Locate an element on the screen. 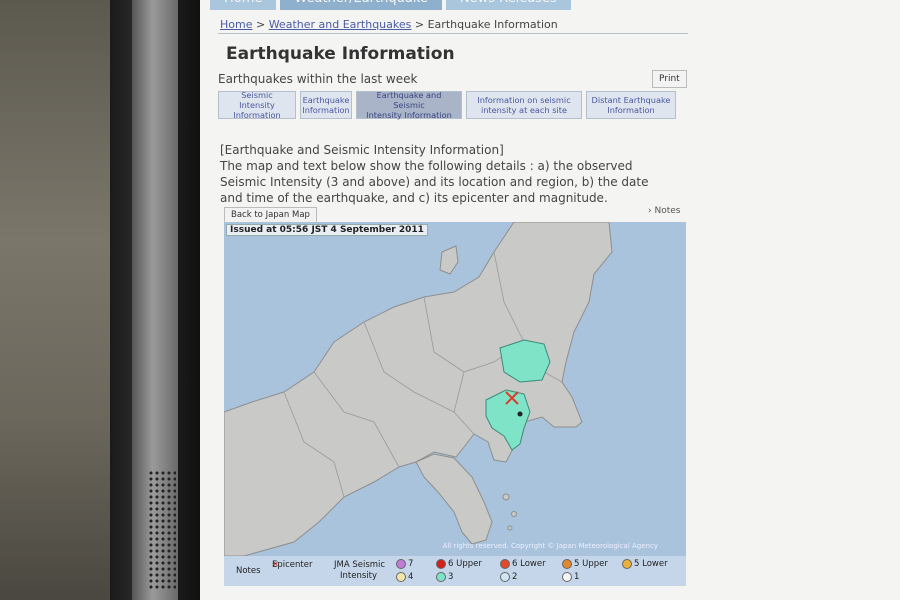 Image resolution: width=900 pixels, height=600 pixels. legend-intensity-3: 3 is located at coordinates (444, 578).